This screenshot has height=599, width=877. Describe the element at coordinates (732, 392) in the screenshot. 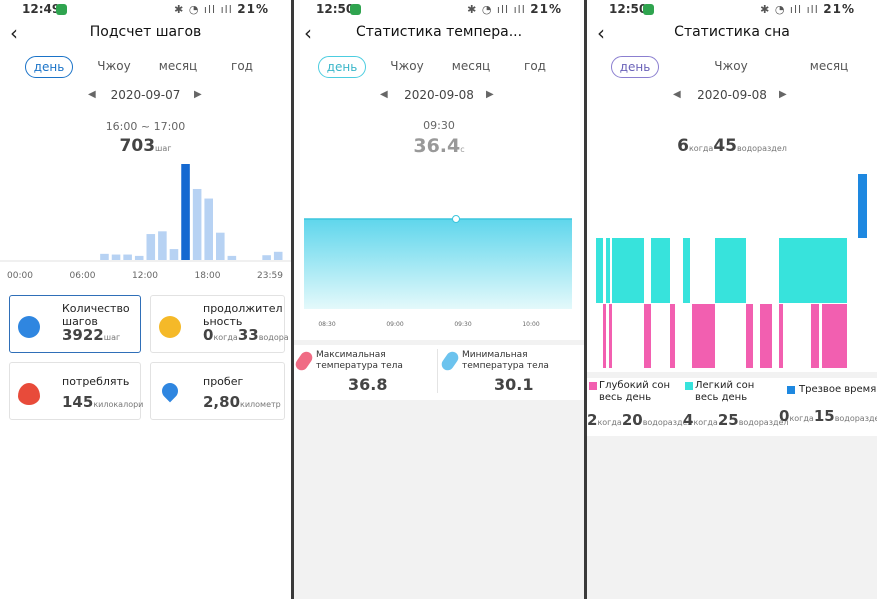

I see `legend-light-sleep: Легкий сон весь день` at that location.